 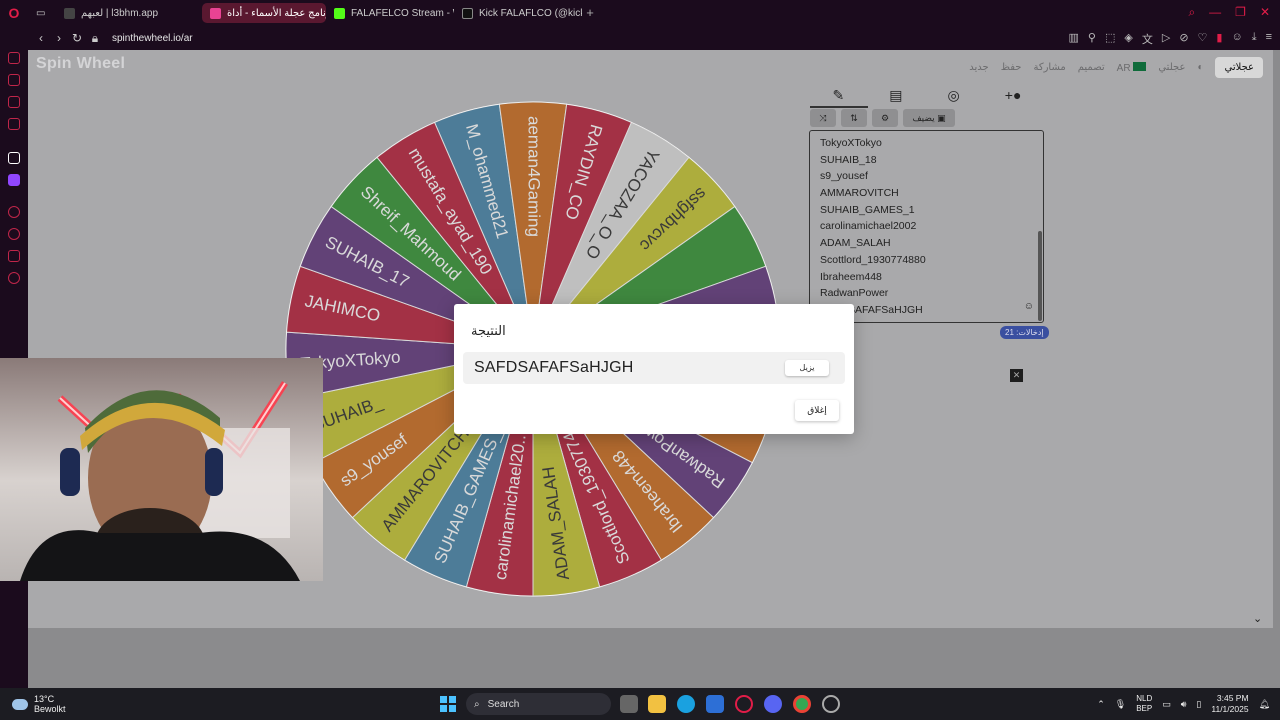 What do you see at coordinates (839, 107) in the screenshot?
I see `active-tab-indicator` at bounding box center [839, 107].